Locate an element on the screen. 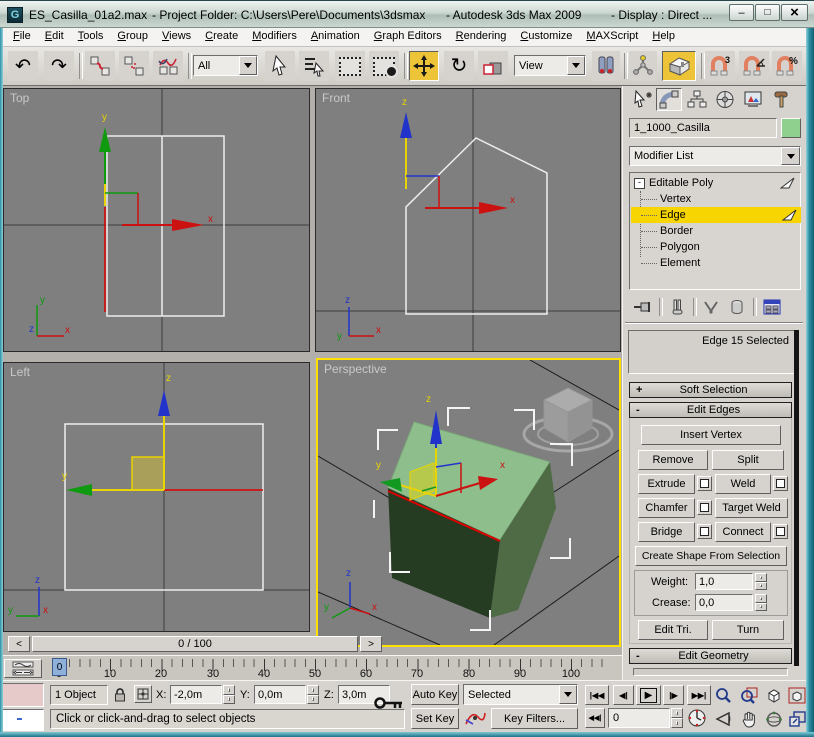 The image size is (814, 737). go-to-start-button: |◀◀ is located at coordinates (597, 695).